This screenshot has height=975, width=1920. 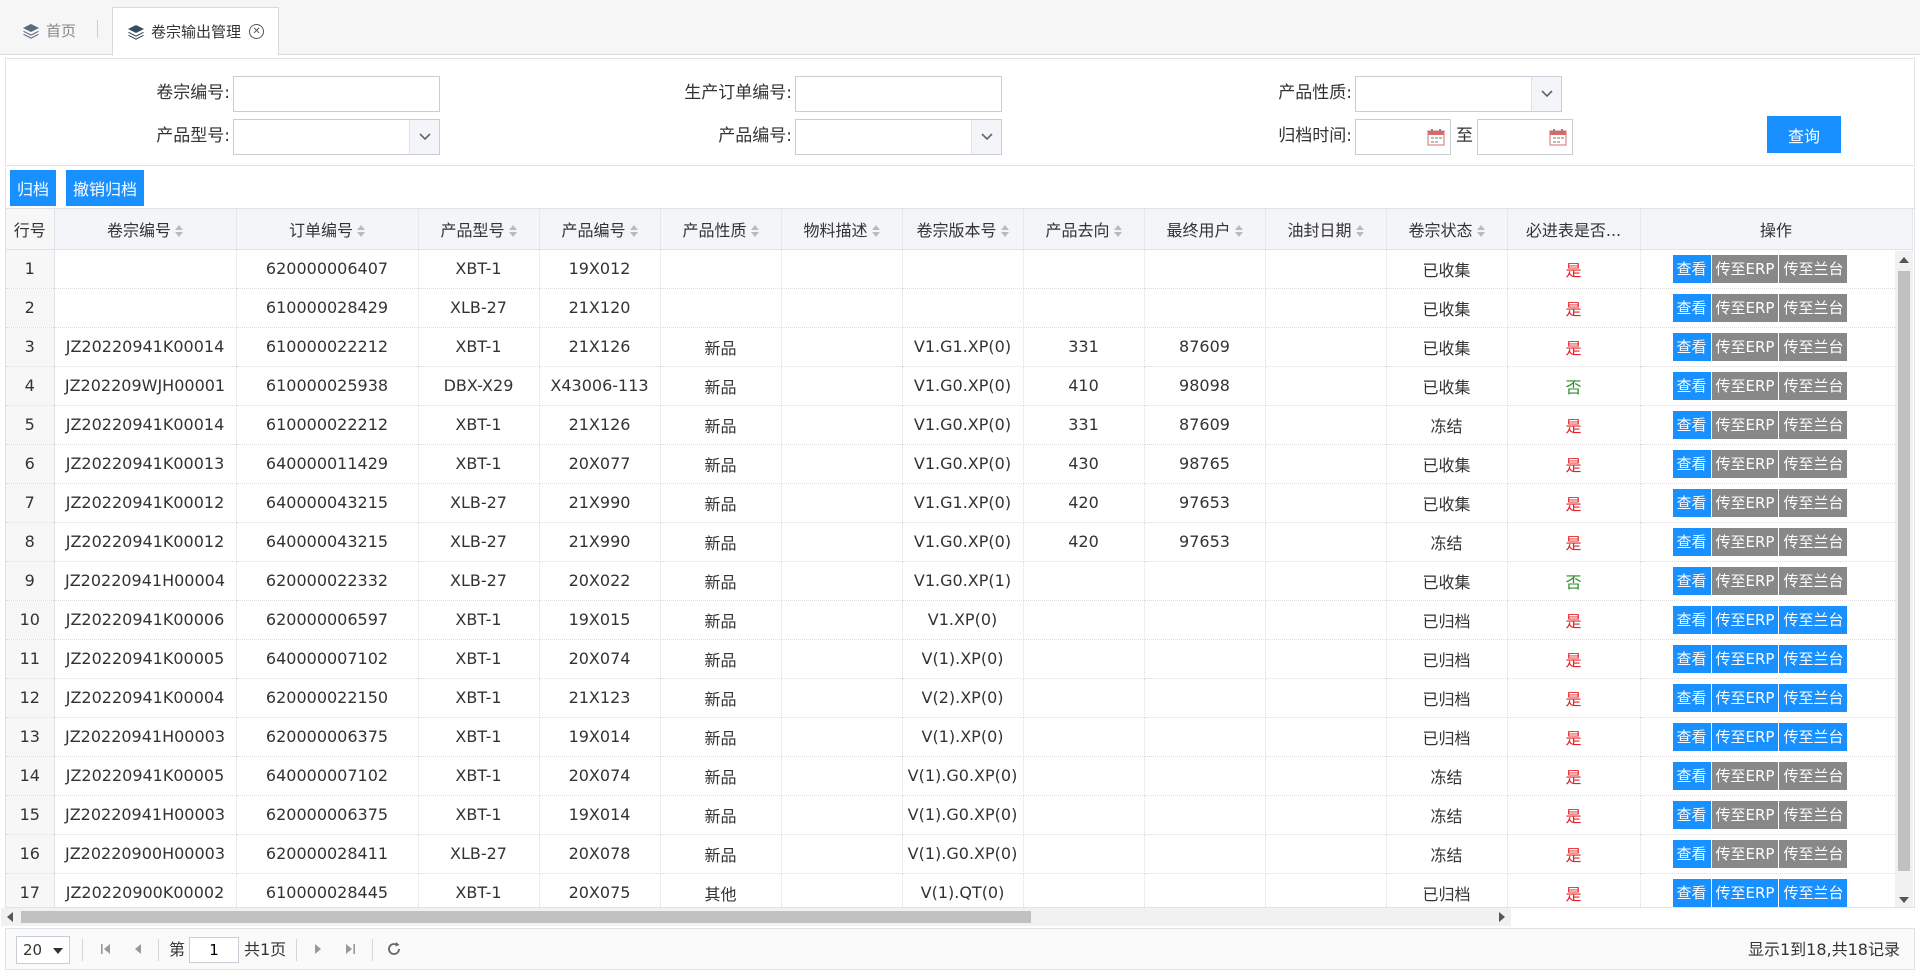 What do you see at coordinates (10, 917) in the screenshot?
I see `scroll-left-icon` at bounding box center [10, 917].